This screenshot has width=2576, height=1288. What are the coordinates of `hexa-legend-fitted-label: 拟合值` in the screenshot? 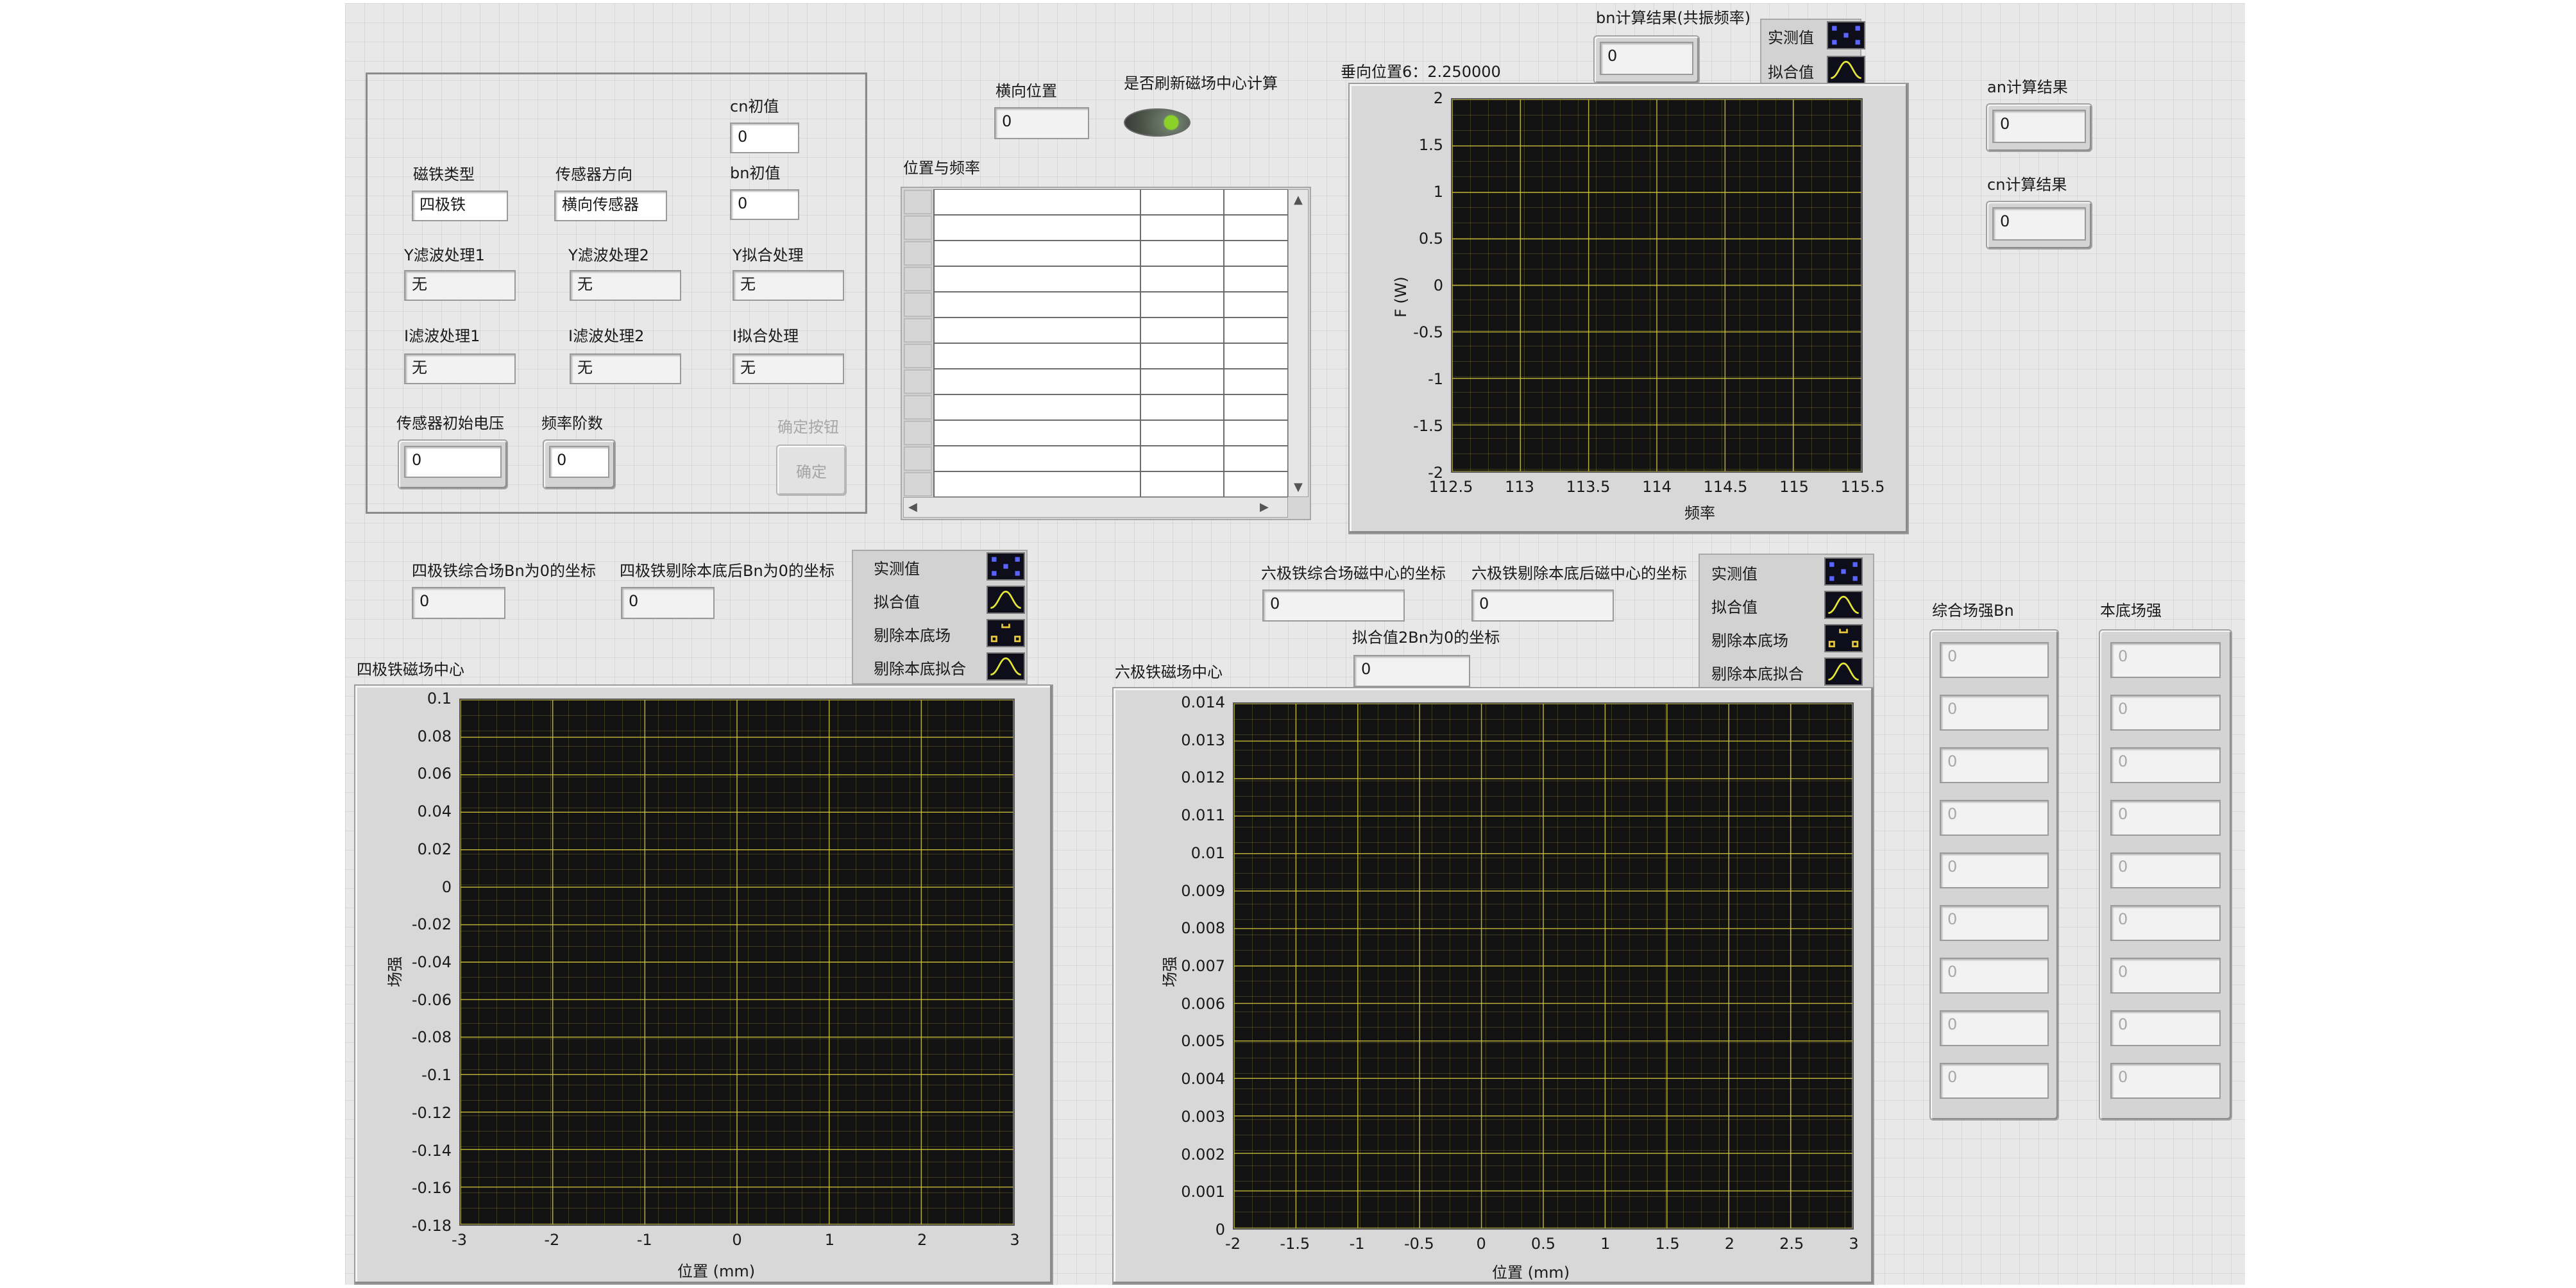 It's located at (1734, 607).